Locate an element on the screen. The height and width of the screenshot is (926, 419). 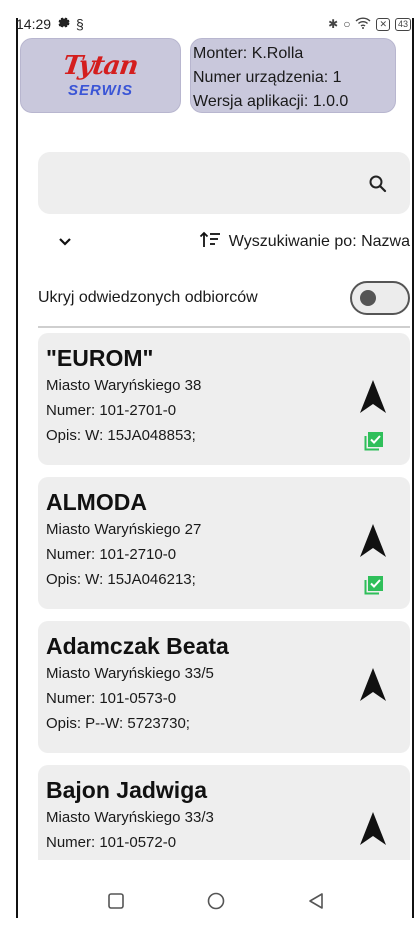
logo-title: Tytan is located at coordinates (100, 66).